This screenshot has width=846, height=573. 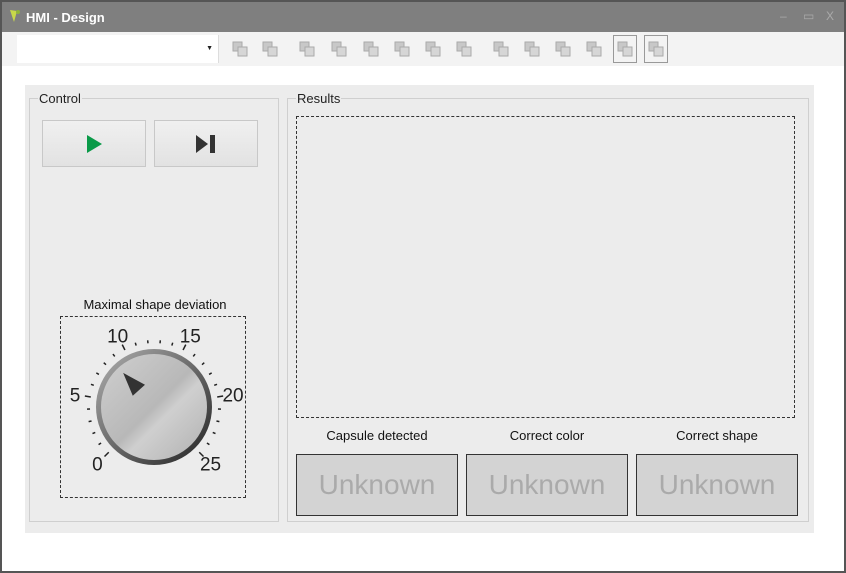 What do you see at coordinates (65, 17) in the screenshot?
I see `window-title: HMI - Design` at bounding box center [65, 17].